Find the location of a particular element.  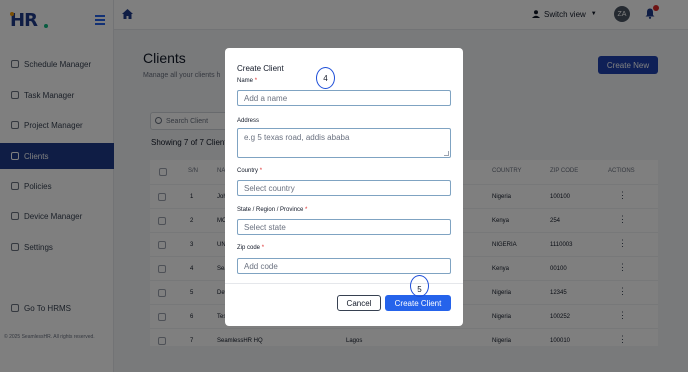

zip-label-text: Zip code is located at coordinates (249, 248).